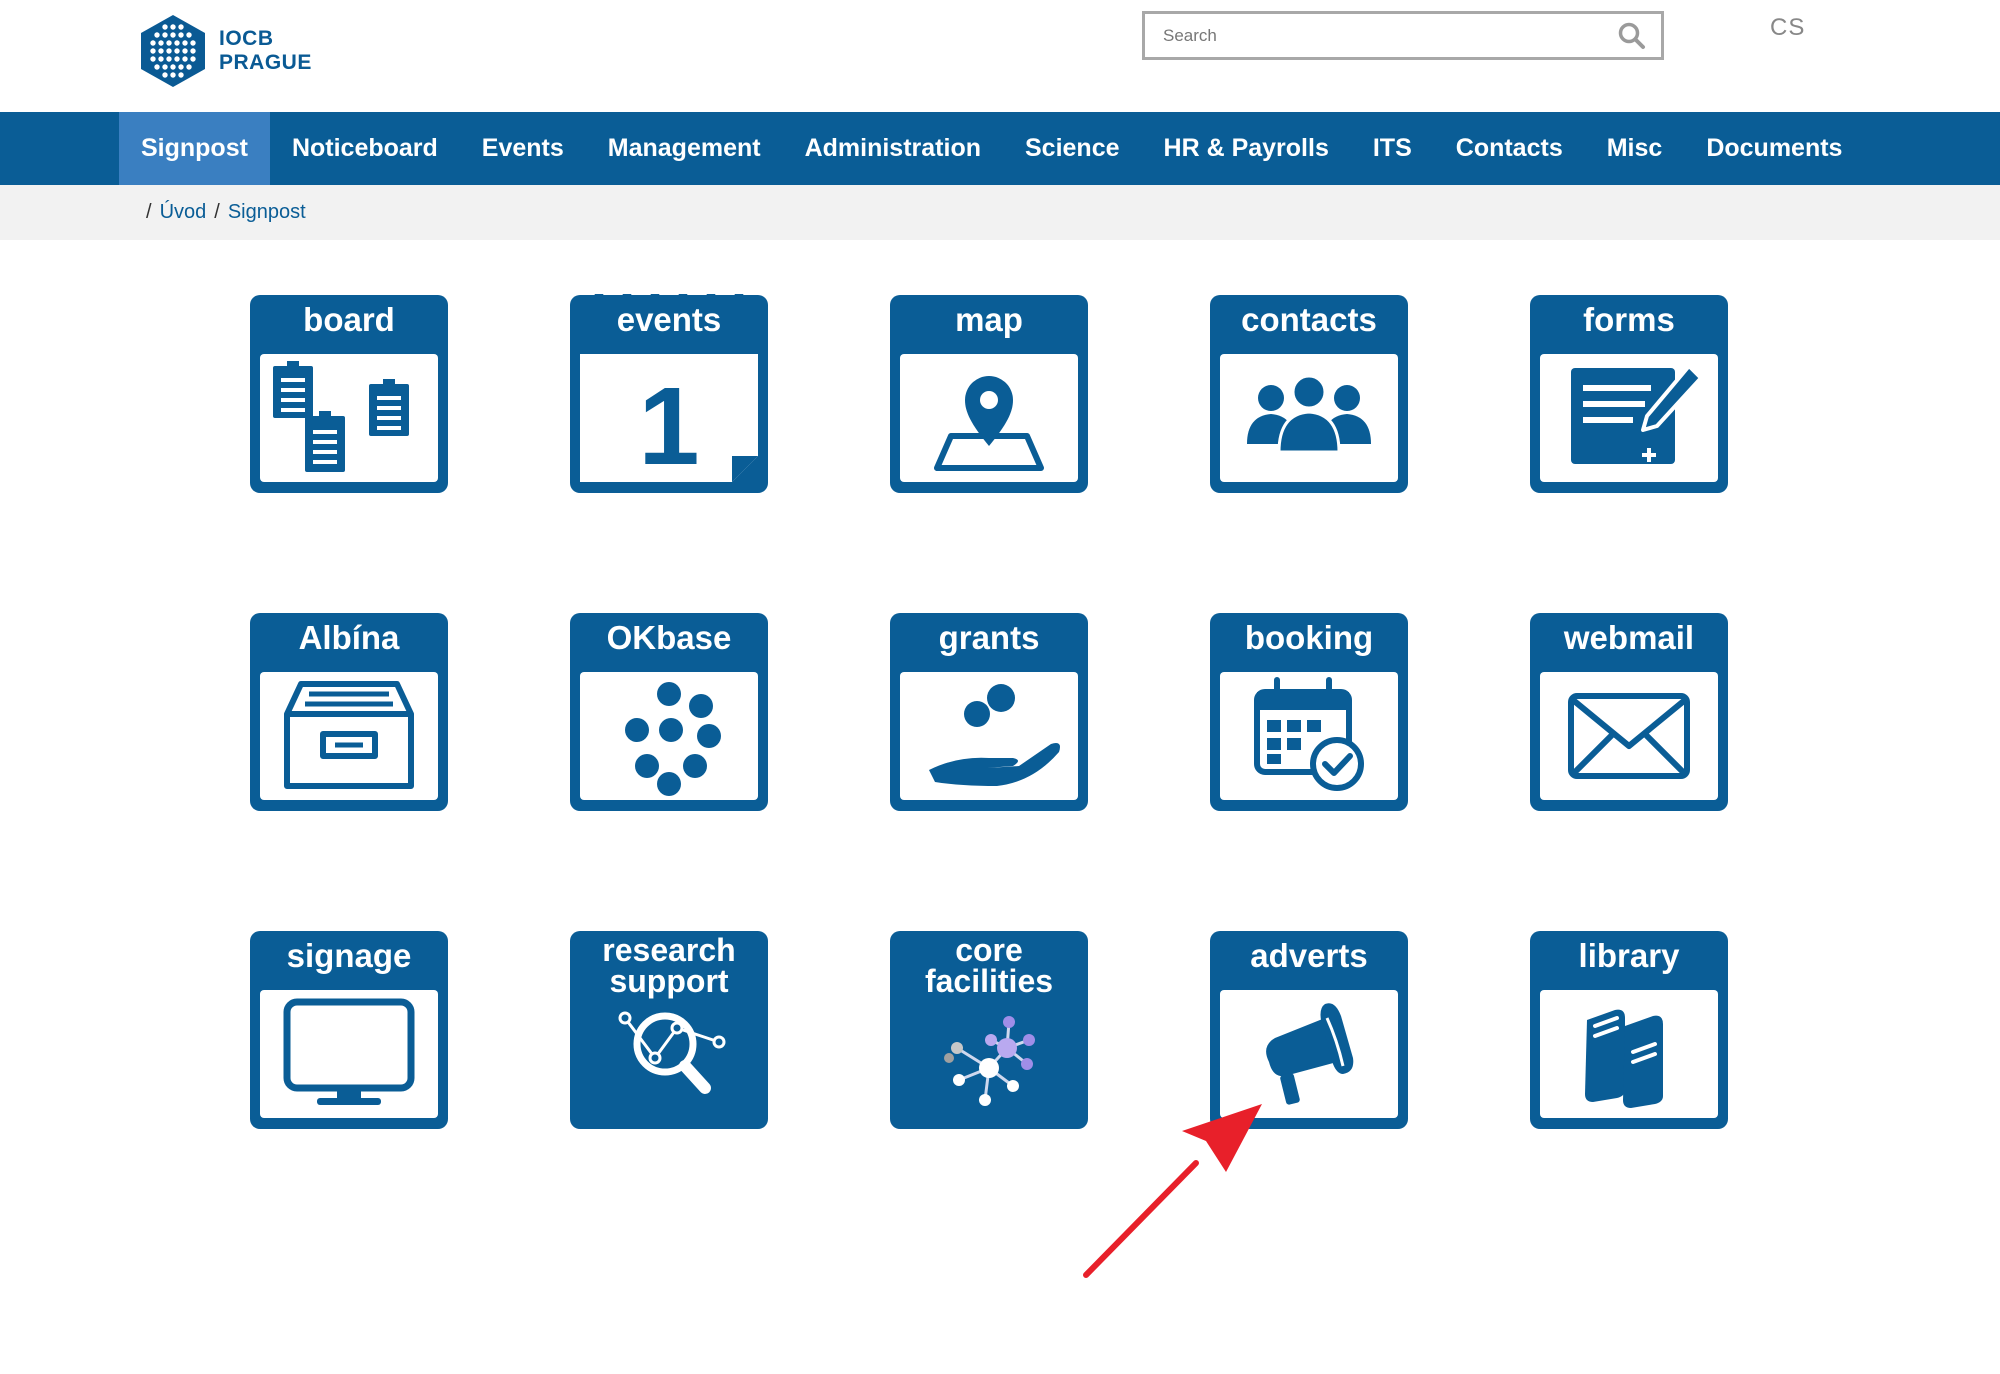  I want to click on logo-wordmark: IOCB PRAGUE, so click(265, 51).